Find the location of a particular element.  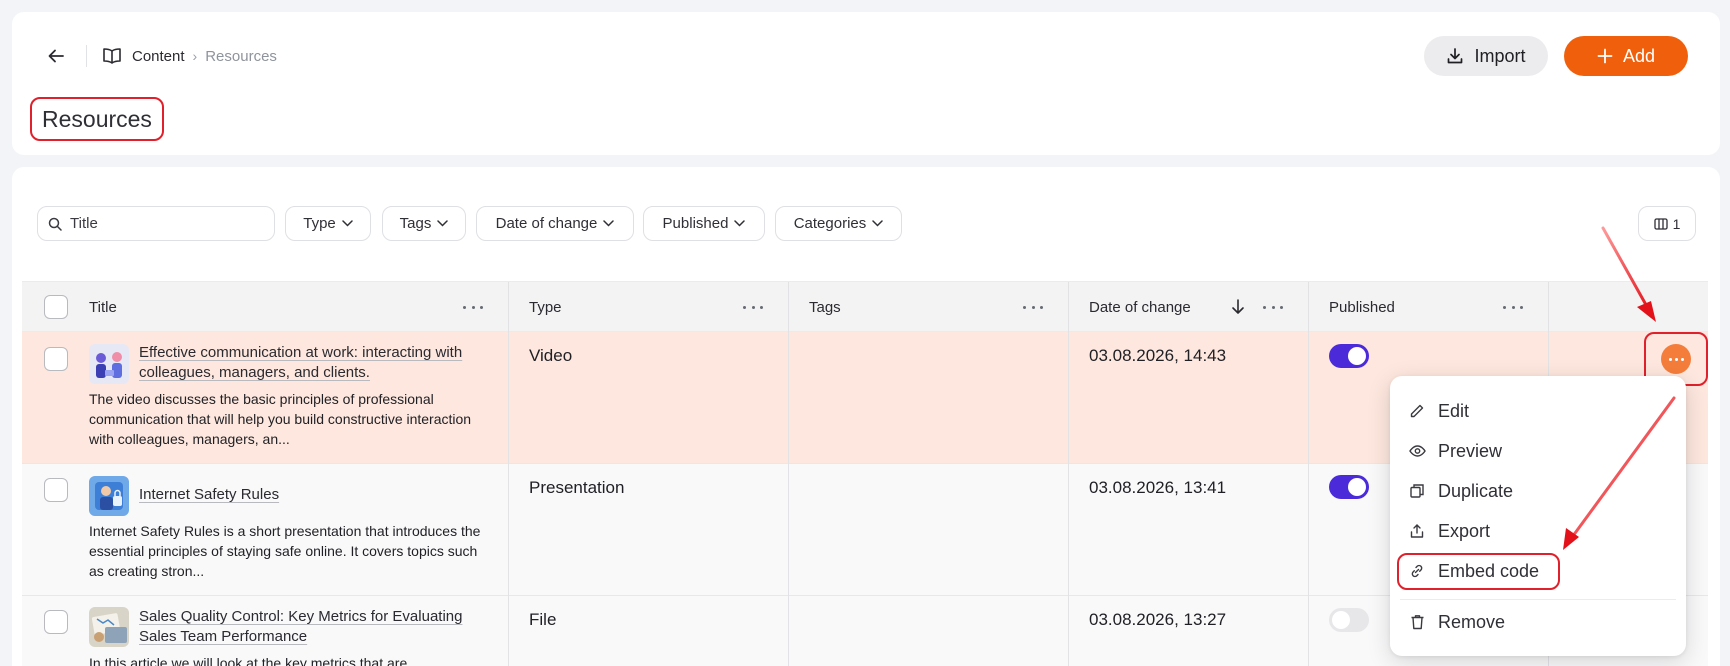

filter-tags: Tags is located at coordinates (424, 223).